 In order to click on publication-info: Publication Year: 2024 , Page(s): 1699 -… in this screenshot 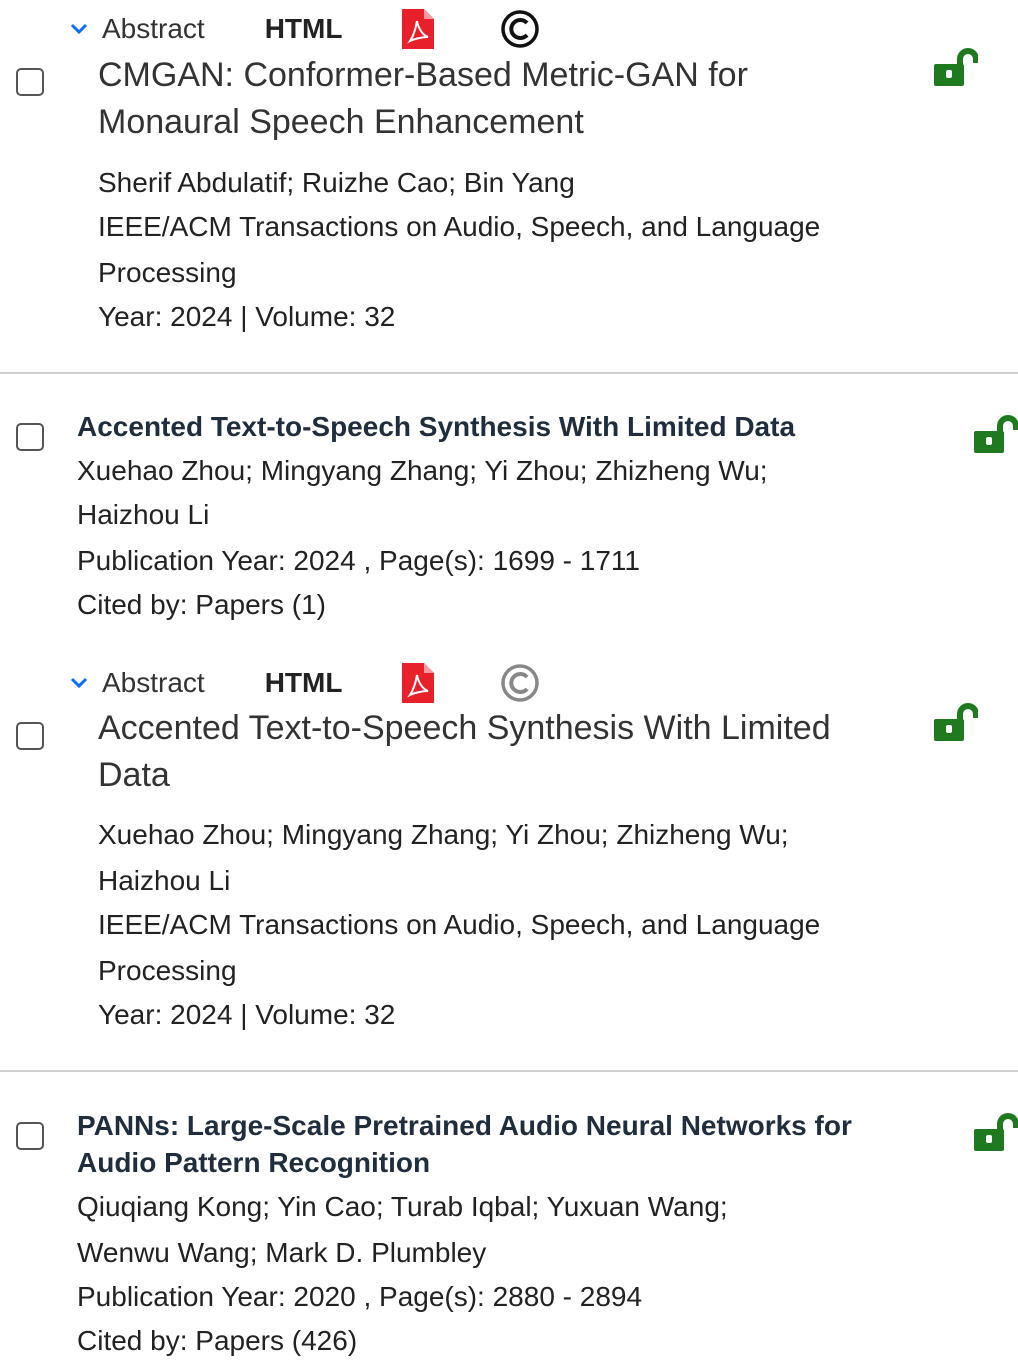, I will do `click(358, 560)`.